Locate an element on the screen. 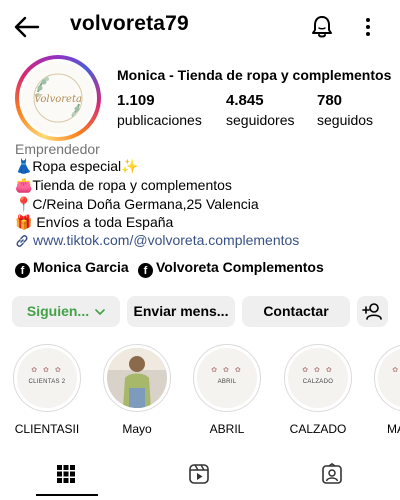  tab-posts-grid is located at coordinates (66, 479).